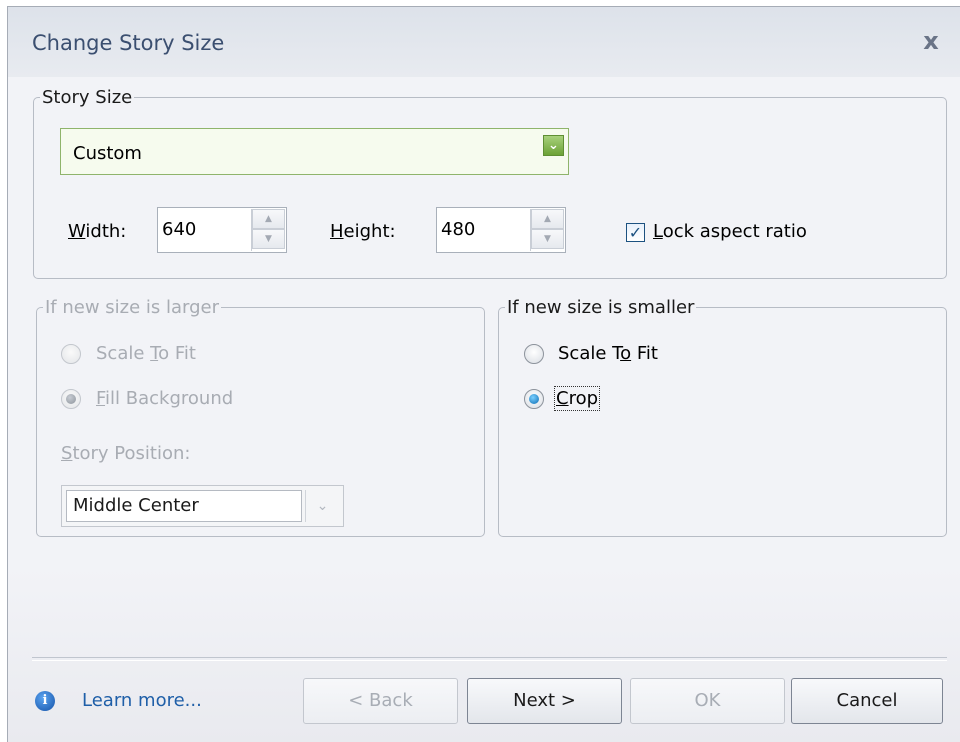 This screenshot has width=960, height=742. I want to click on width-value: 640, so click(179, 229).